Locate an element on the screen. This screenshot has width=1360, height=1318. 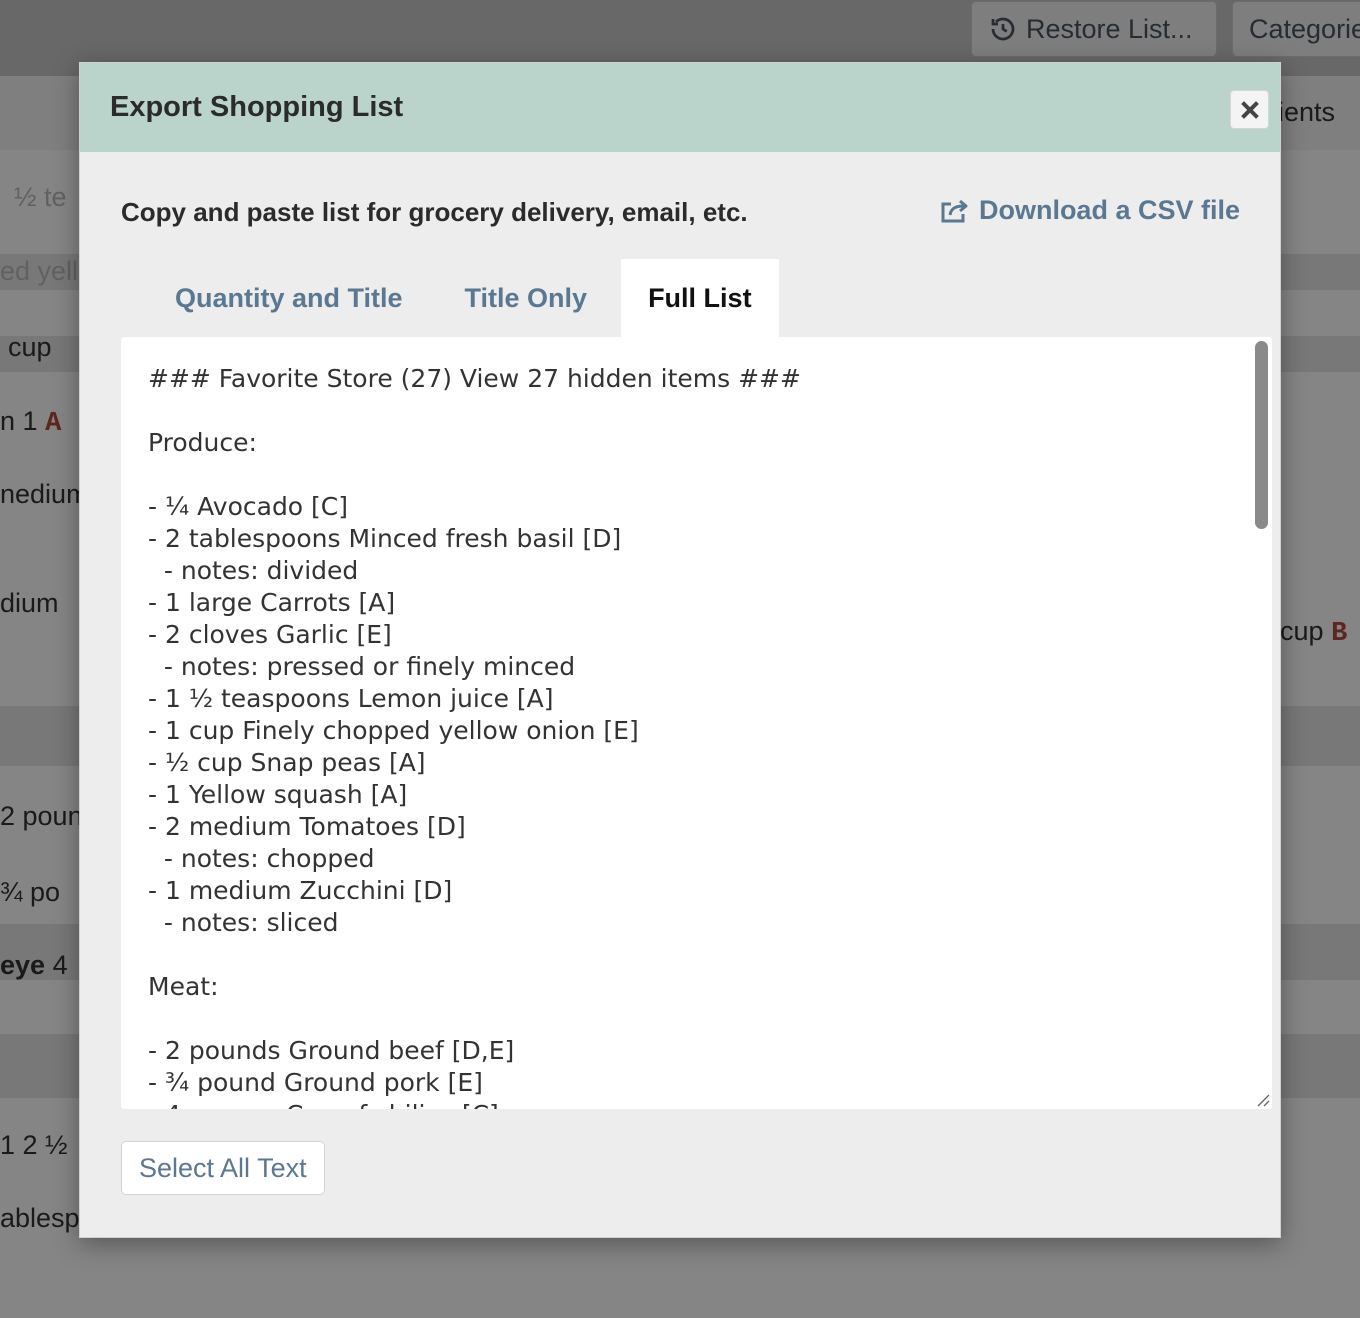
dialog-header: Export Shopping List is located at coordinates (680, 107).